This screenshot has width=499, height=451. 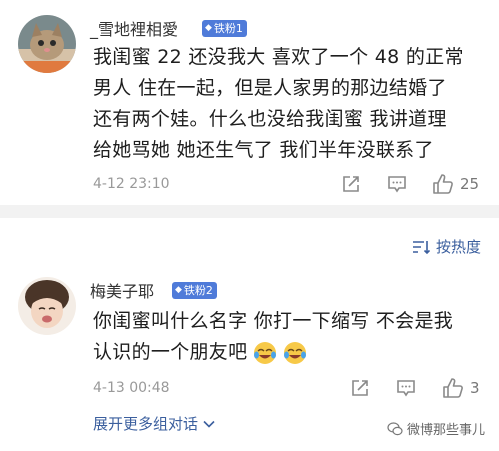 What do you see at coordinates (421, 247) in the screenshot?
I see `sort-icon` at bounding box center [421, 247].